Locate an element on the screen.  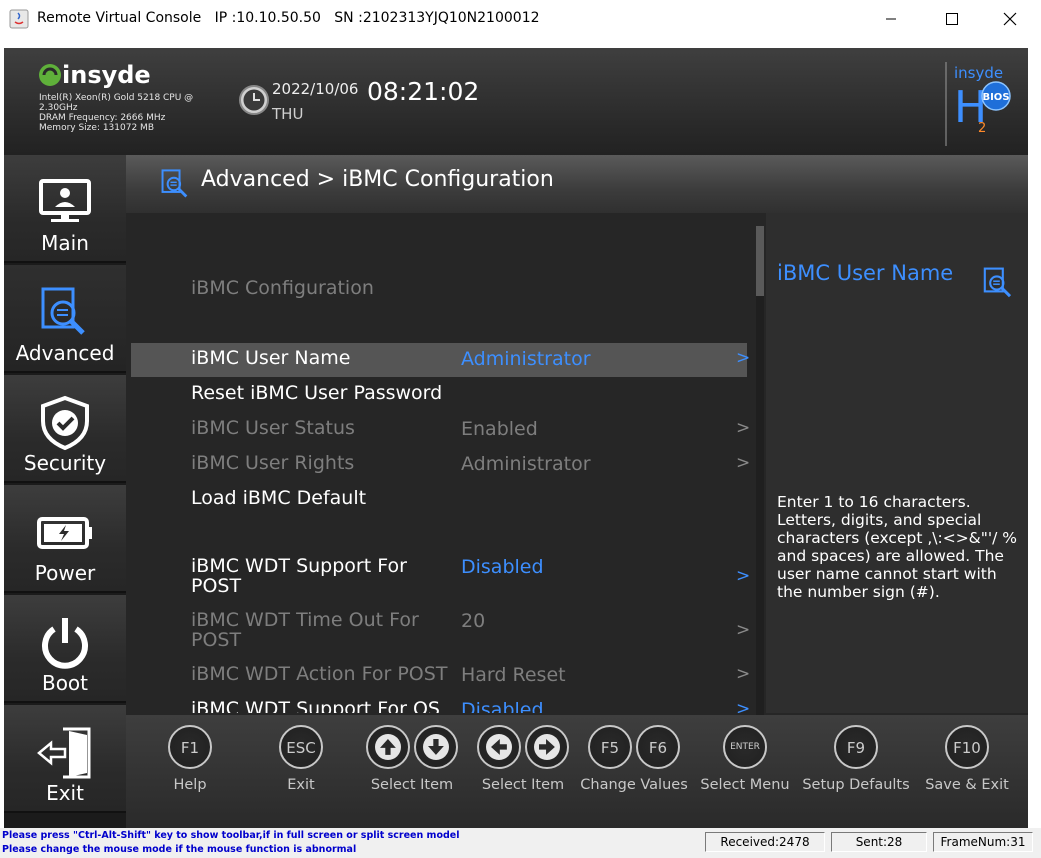
setting-row: iBMC Configuration is located at coordinates (439, 290).